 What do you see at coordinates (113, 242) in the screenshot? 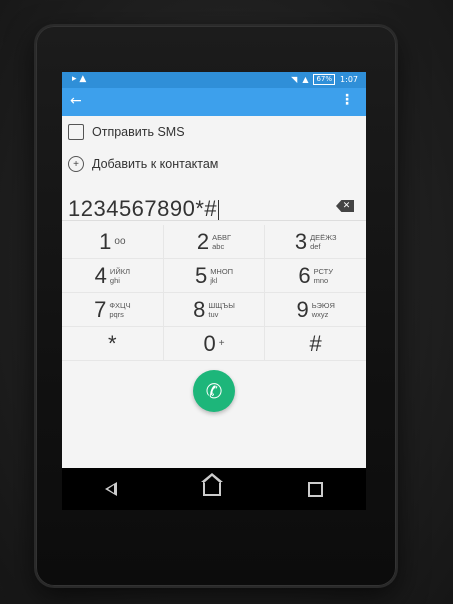
I see `key-1: 1 ᴏᴏ` at bounding box center [113, 242].